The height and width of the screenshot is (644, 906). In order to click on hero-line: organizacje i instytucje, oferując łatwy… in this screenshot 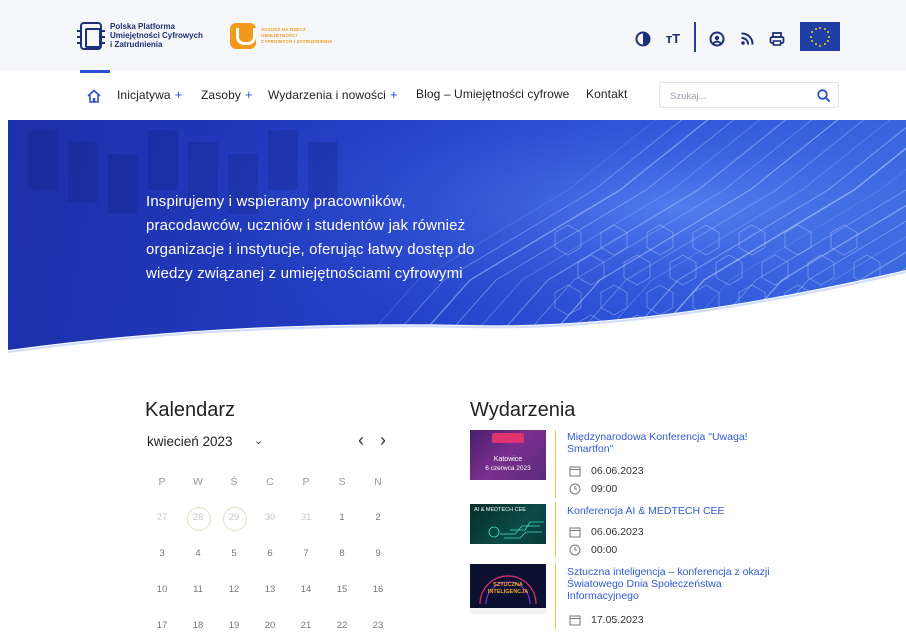, I will do `click(310, 249)`.